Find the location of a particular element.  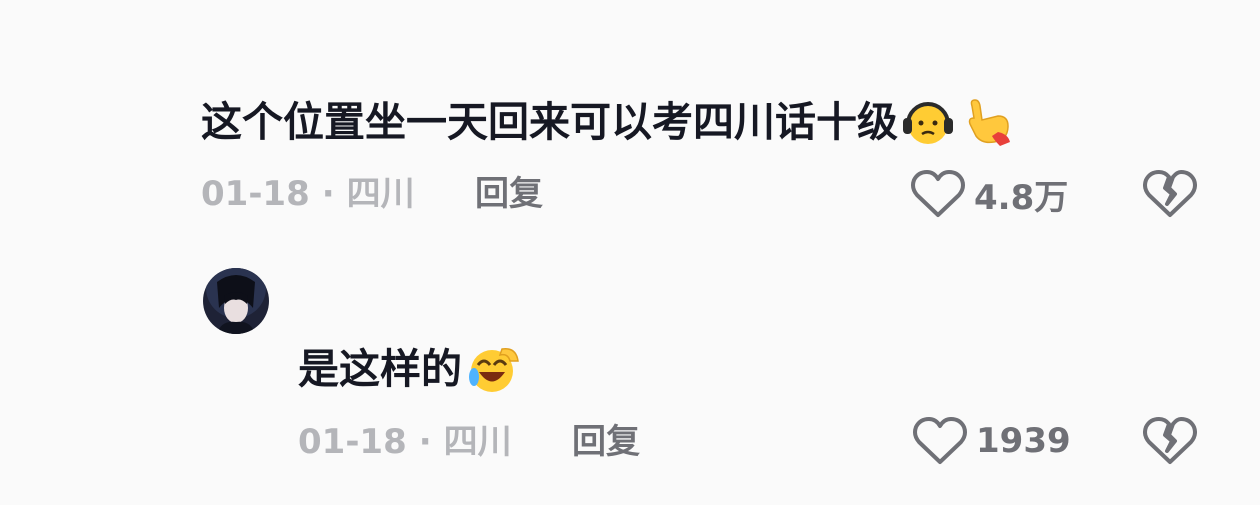

avatar is located at coordinates (236, 301).